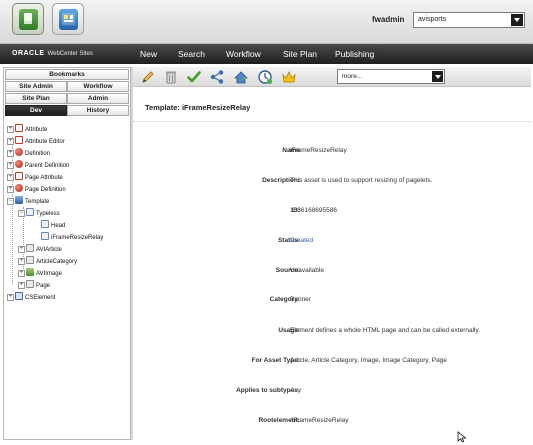  I want to click on field-value: /iFrameResizeRelay, so click(319, 420).